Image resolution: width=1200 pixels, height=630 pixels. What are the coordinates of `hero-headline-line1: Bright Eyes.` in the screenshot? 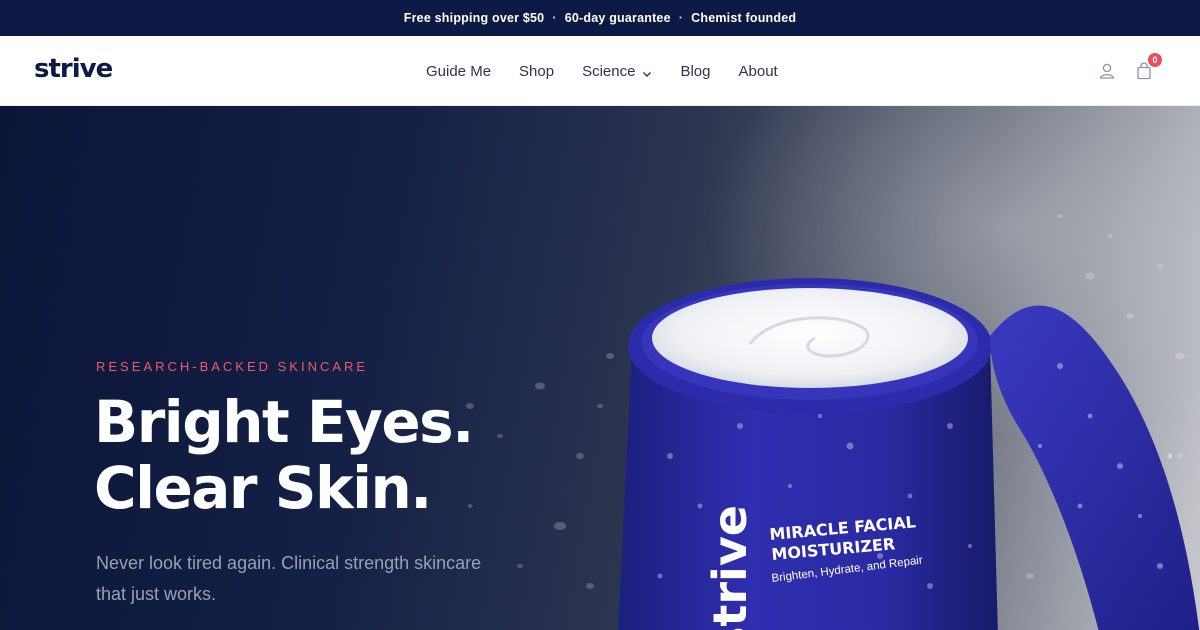 It's located at (284, 422).